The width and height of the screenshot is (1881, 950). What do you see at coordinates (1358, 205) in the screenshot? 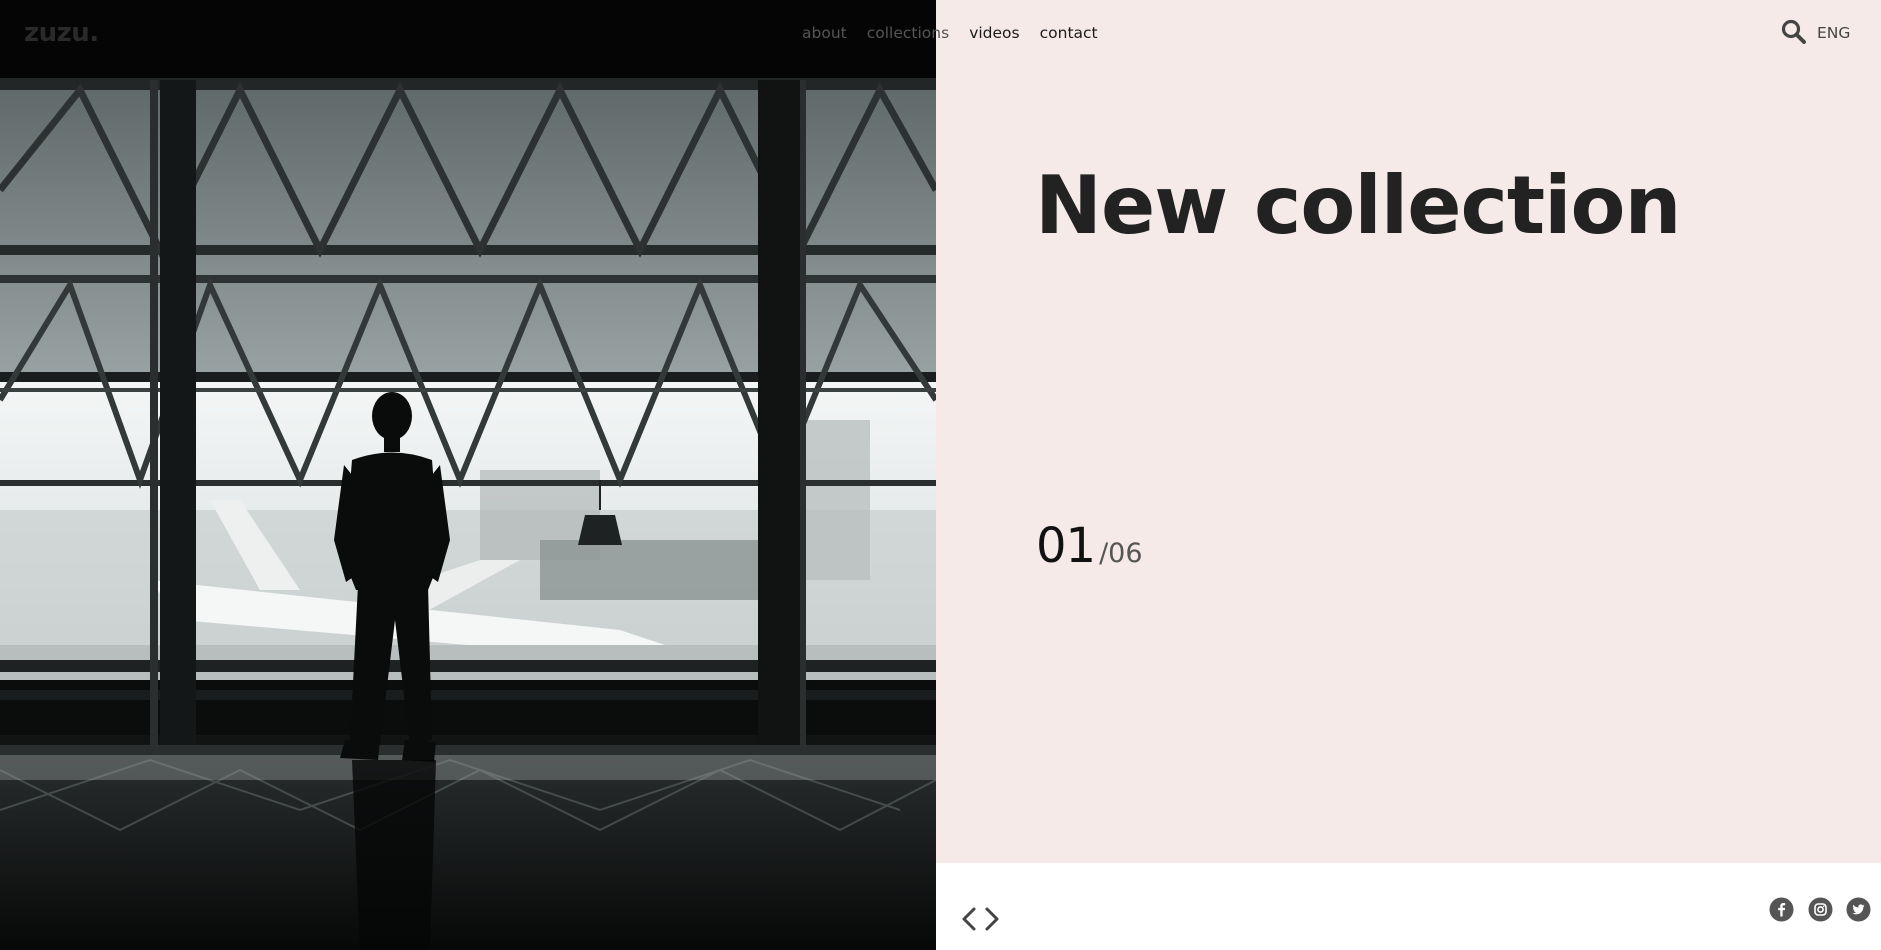
I see `hero-title: New collection` at bounding box center [1358, 205].